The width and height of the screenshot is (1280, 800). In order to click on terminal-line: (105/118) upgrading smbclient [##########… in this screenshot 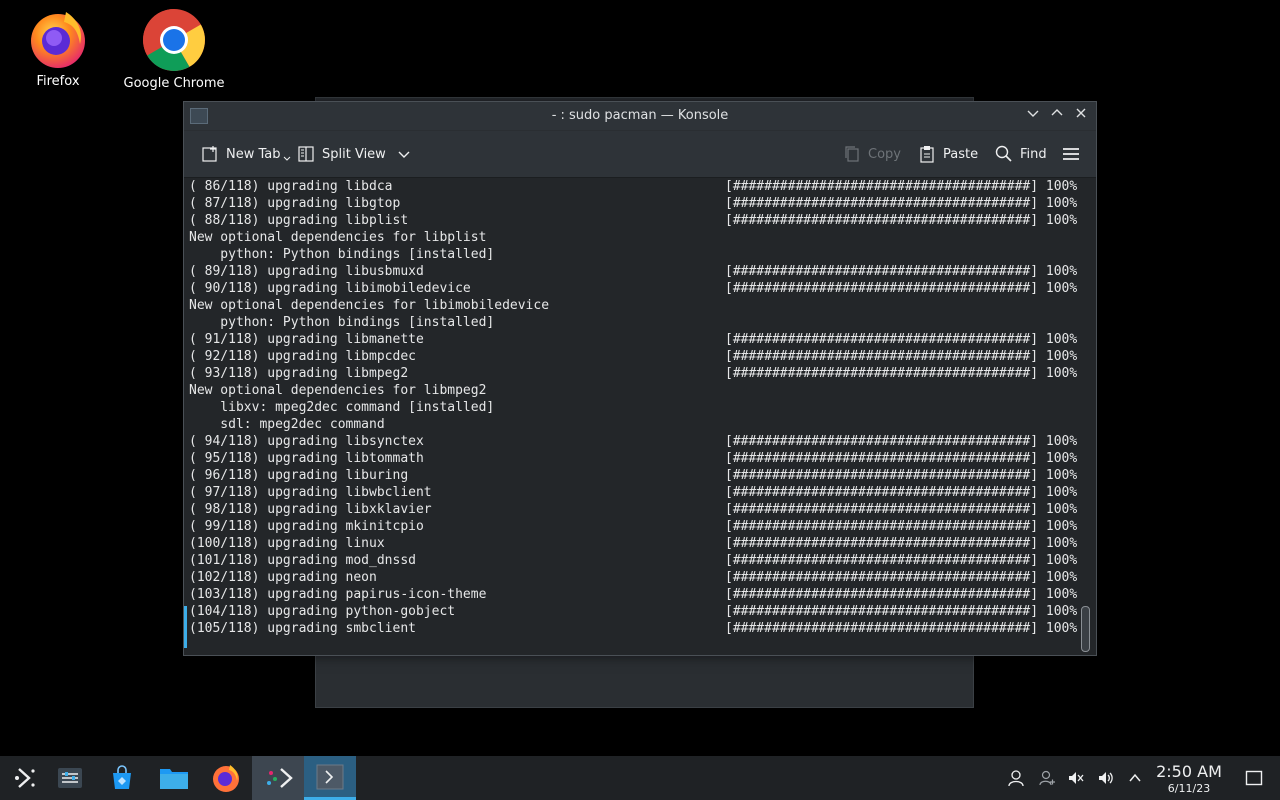, I will do `click(634, 628)`.